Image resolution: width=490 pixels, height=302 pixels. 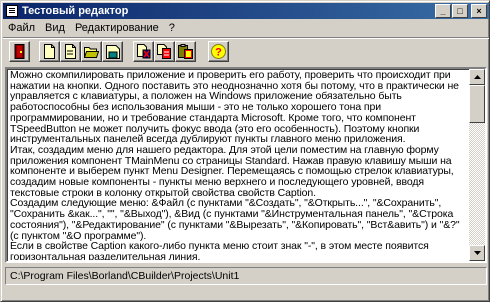 I want to click on new-button, so click(x=49, y=51).